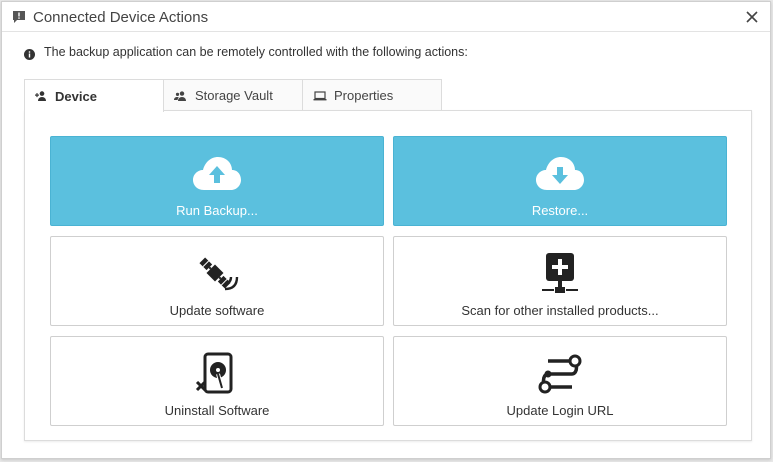  I want to click on update-login-url-button: Update Login URL, so click(560, 381).